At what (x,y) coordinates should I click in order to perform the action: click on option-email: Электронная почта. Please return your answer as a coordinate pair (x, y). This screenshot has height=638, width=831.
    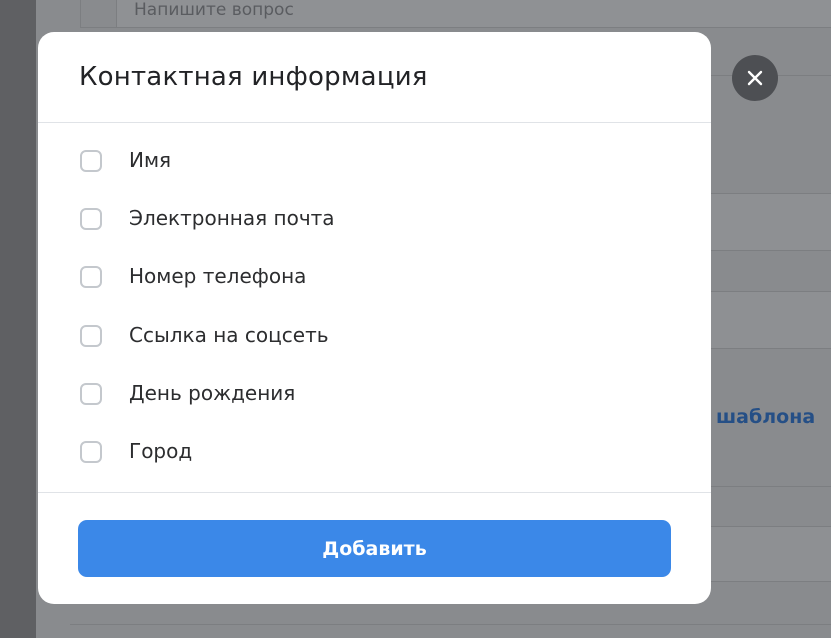
    Looking at the image, I should click on (378, 221).